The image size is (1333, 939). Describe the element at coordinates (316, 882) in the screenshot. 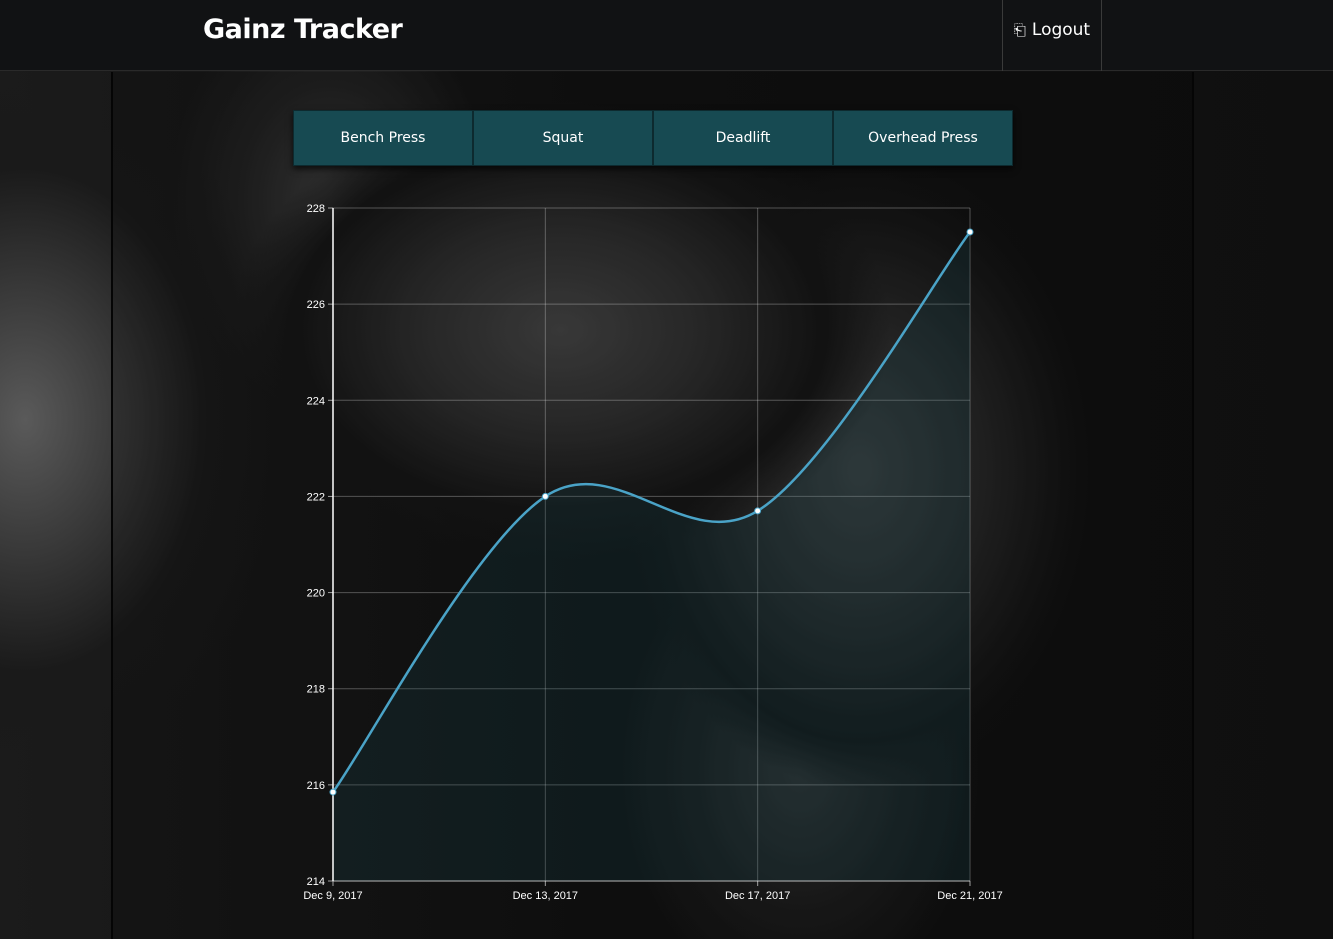

I see `y-tick-label: 214` at that location.